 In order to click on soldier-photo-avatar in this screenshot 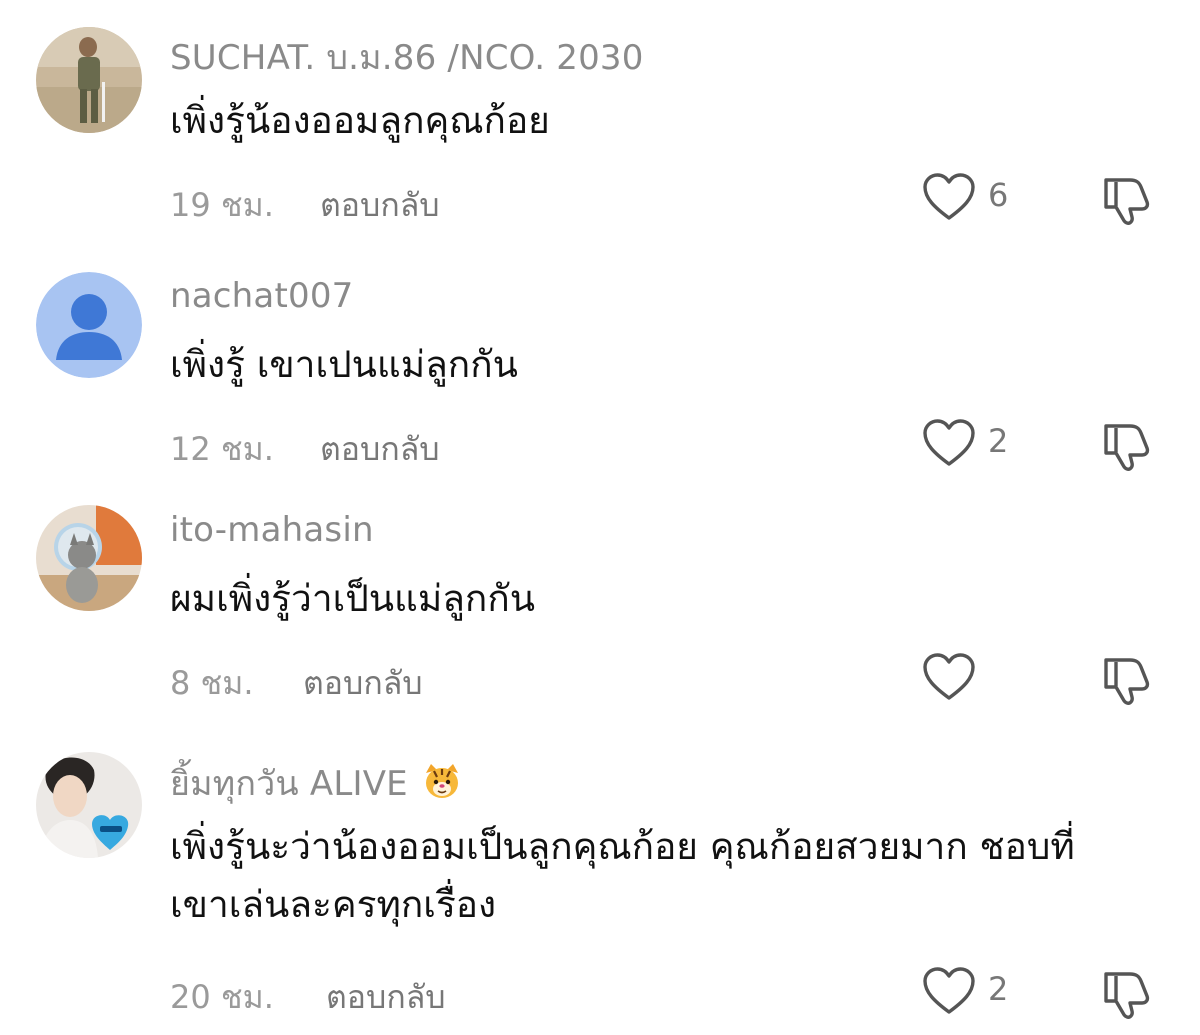, I will do `click(89, 80)`.